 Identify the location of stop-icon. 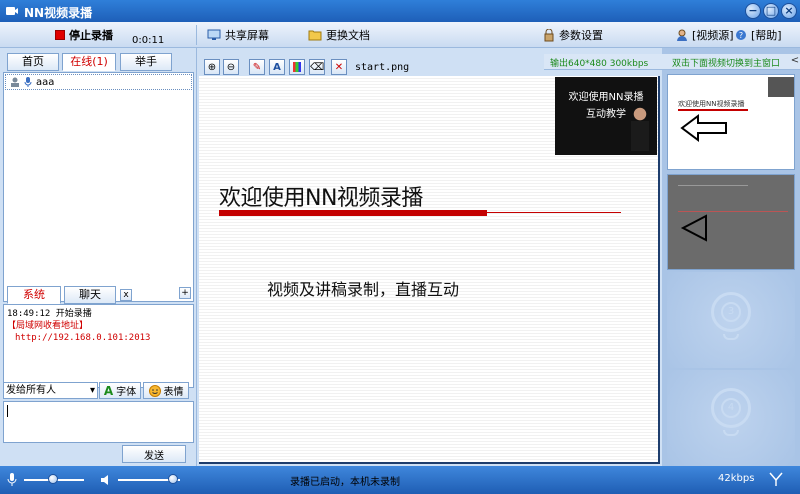
(60, 35).